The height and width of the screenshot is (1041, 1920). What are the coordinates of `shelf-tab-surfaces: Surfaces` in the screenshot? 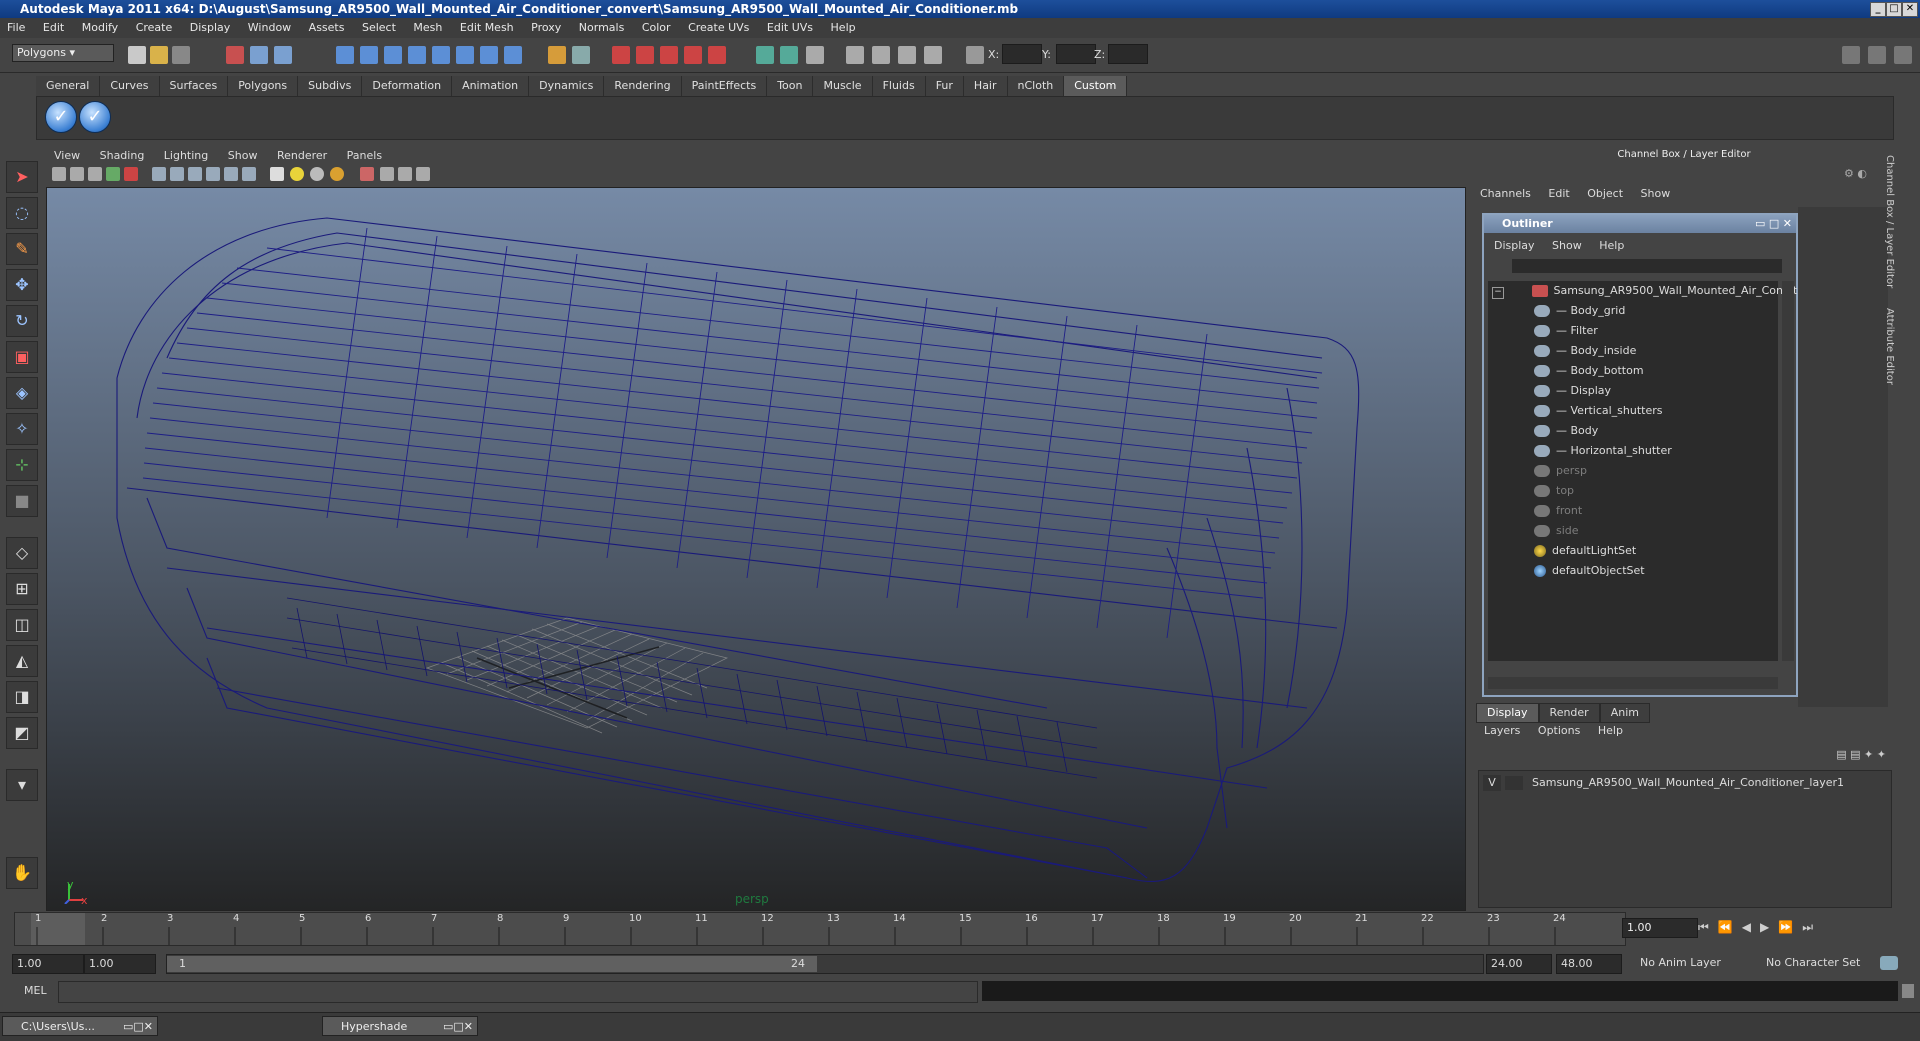 It's located at (194, 86).